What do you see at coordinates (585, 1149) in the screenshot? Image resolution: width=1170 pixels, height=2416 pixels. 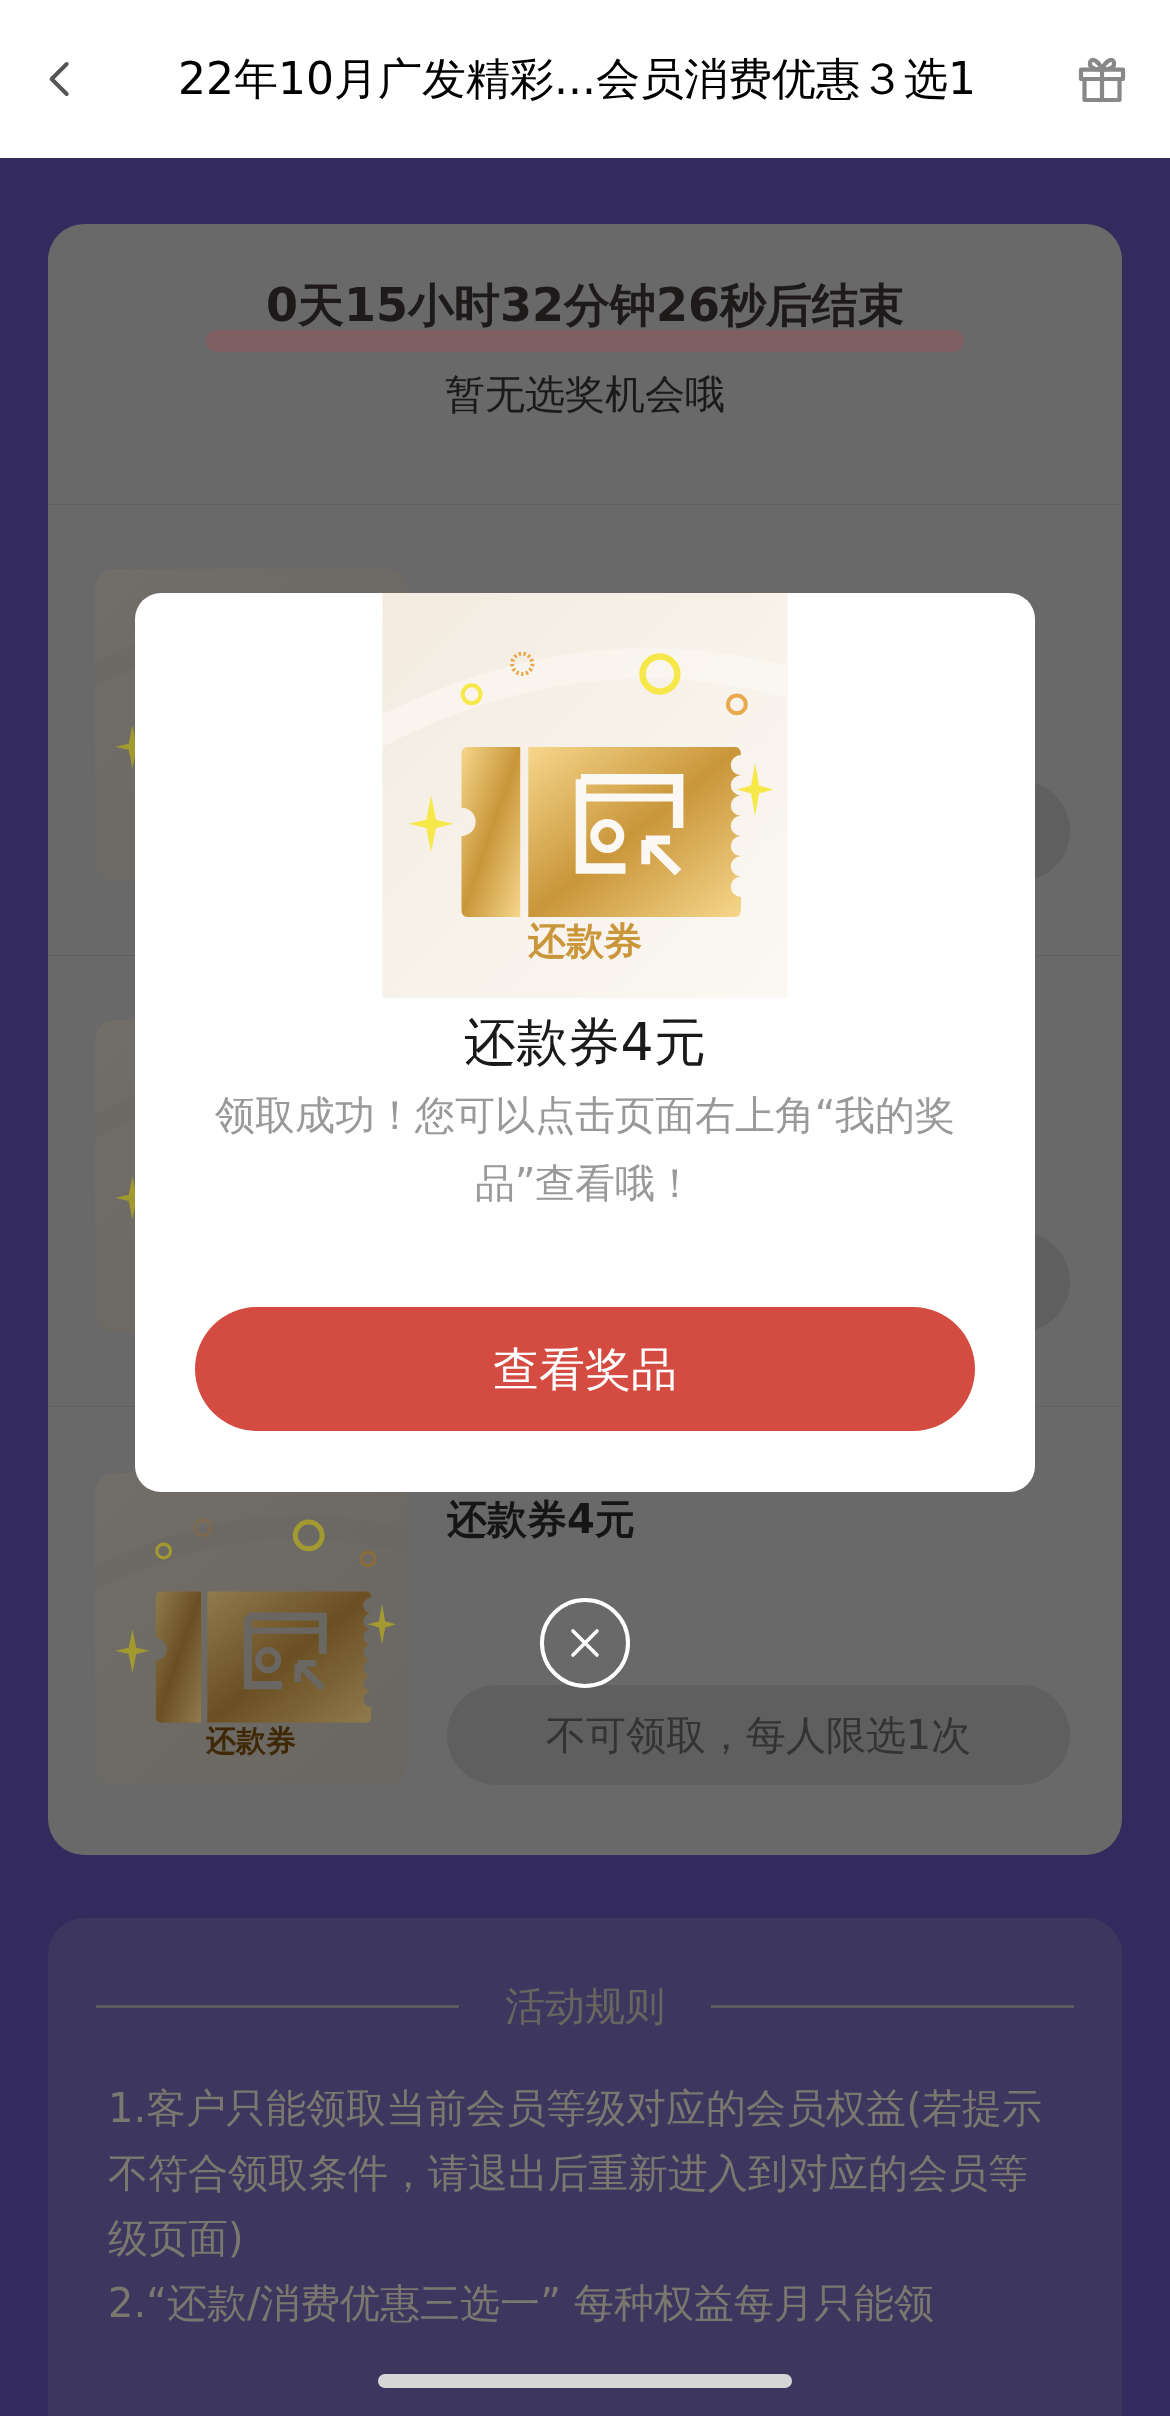 I see `dialog-message: 领取成功！您可以点击页面右上角“我的奖品”查看哦！` at bounding box center [585, 1149].